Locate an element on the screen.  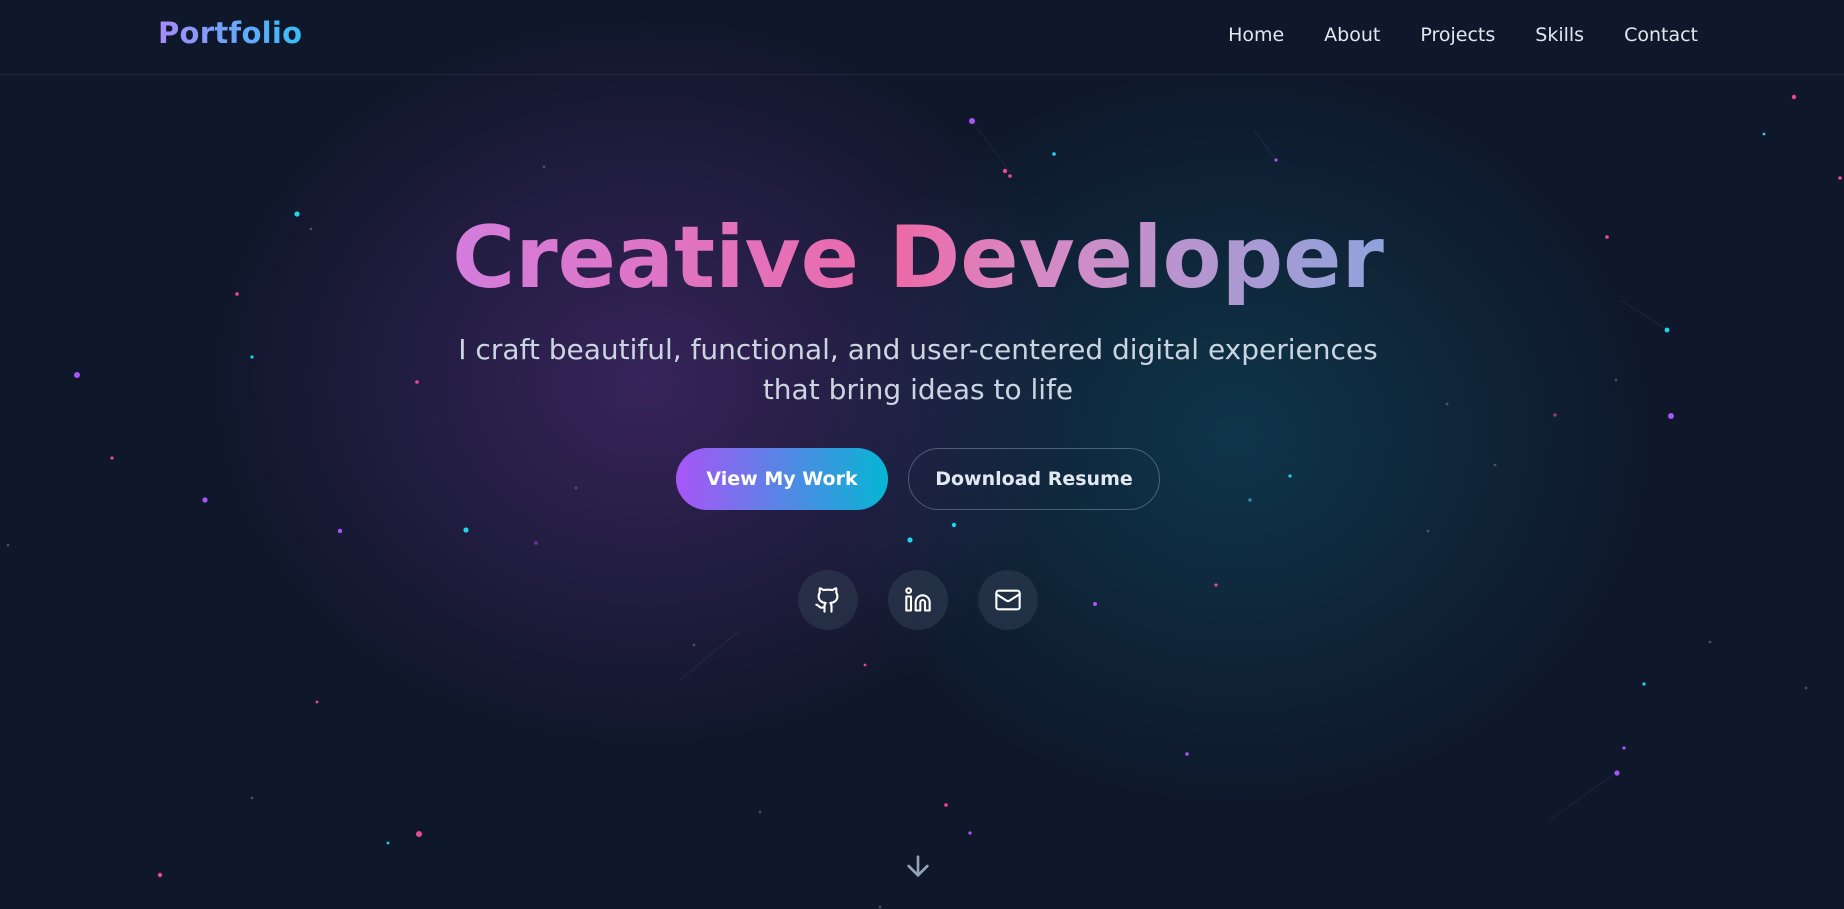
brand-logo: Portfolio is located at coordinates (230, 33).